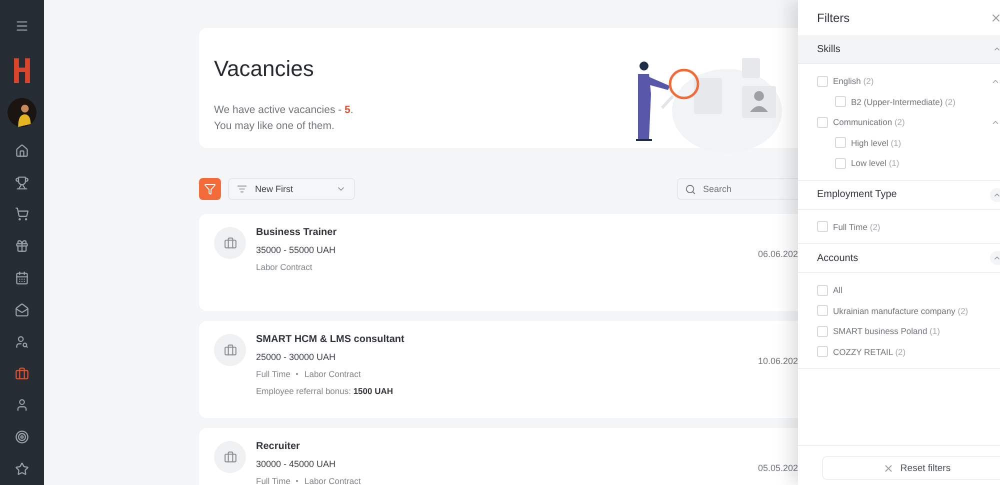  What do you see at coordinates (690, 189) in the screenshot?
I see `search-icon` at bounding box center [690, 189].